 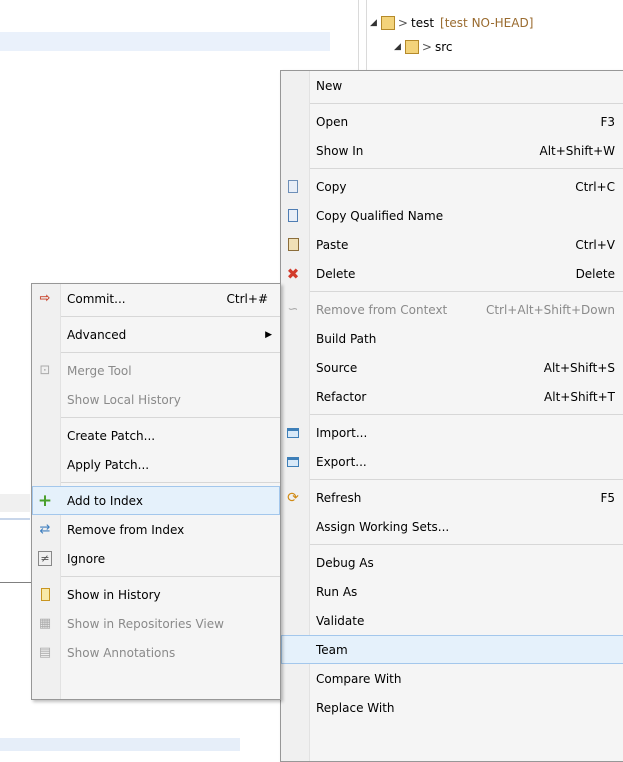 I want to click on source-folder-icon, so click(x=411, y=47).